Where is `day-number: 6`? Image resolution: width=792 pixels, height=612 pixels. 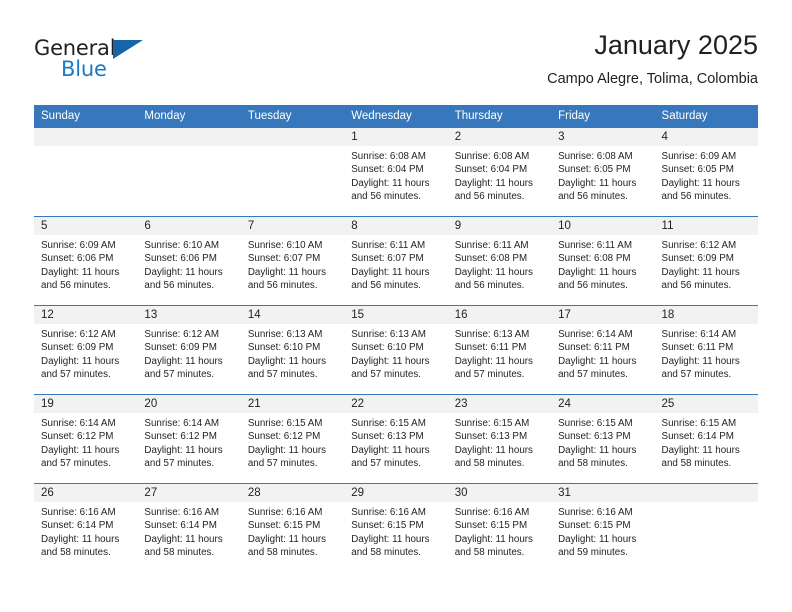 day-number: 6 is located at coordinates (189, 226).